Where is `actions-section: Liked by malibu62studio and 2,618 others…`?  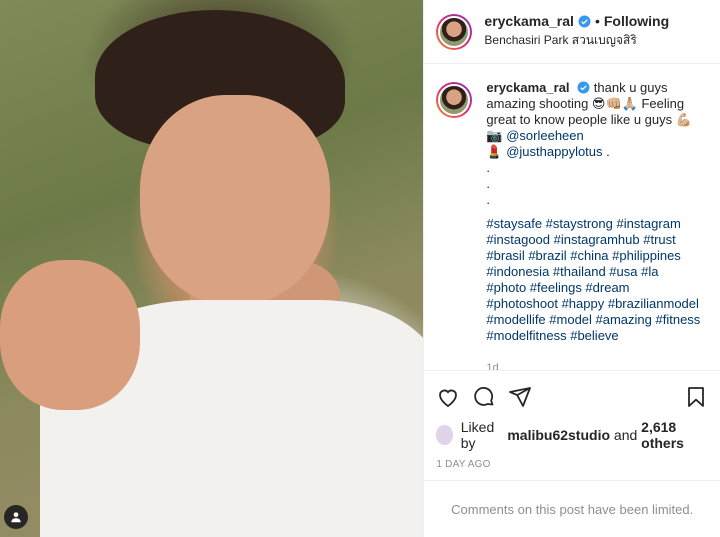 actions-section: Liked by malibu62studio and 2,618 others… is located at coordinates (572, 420).